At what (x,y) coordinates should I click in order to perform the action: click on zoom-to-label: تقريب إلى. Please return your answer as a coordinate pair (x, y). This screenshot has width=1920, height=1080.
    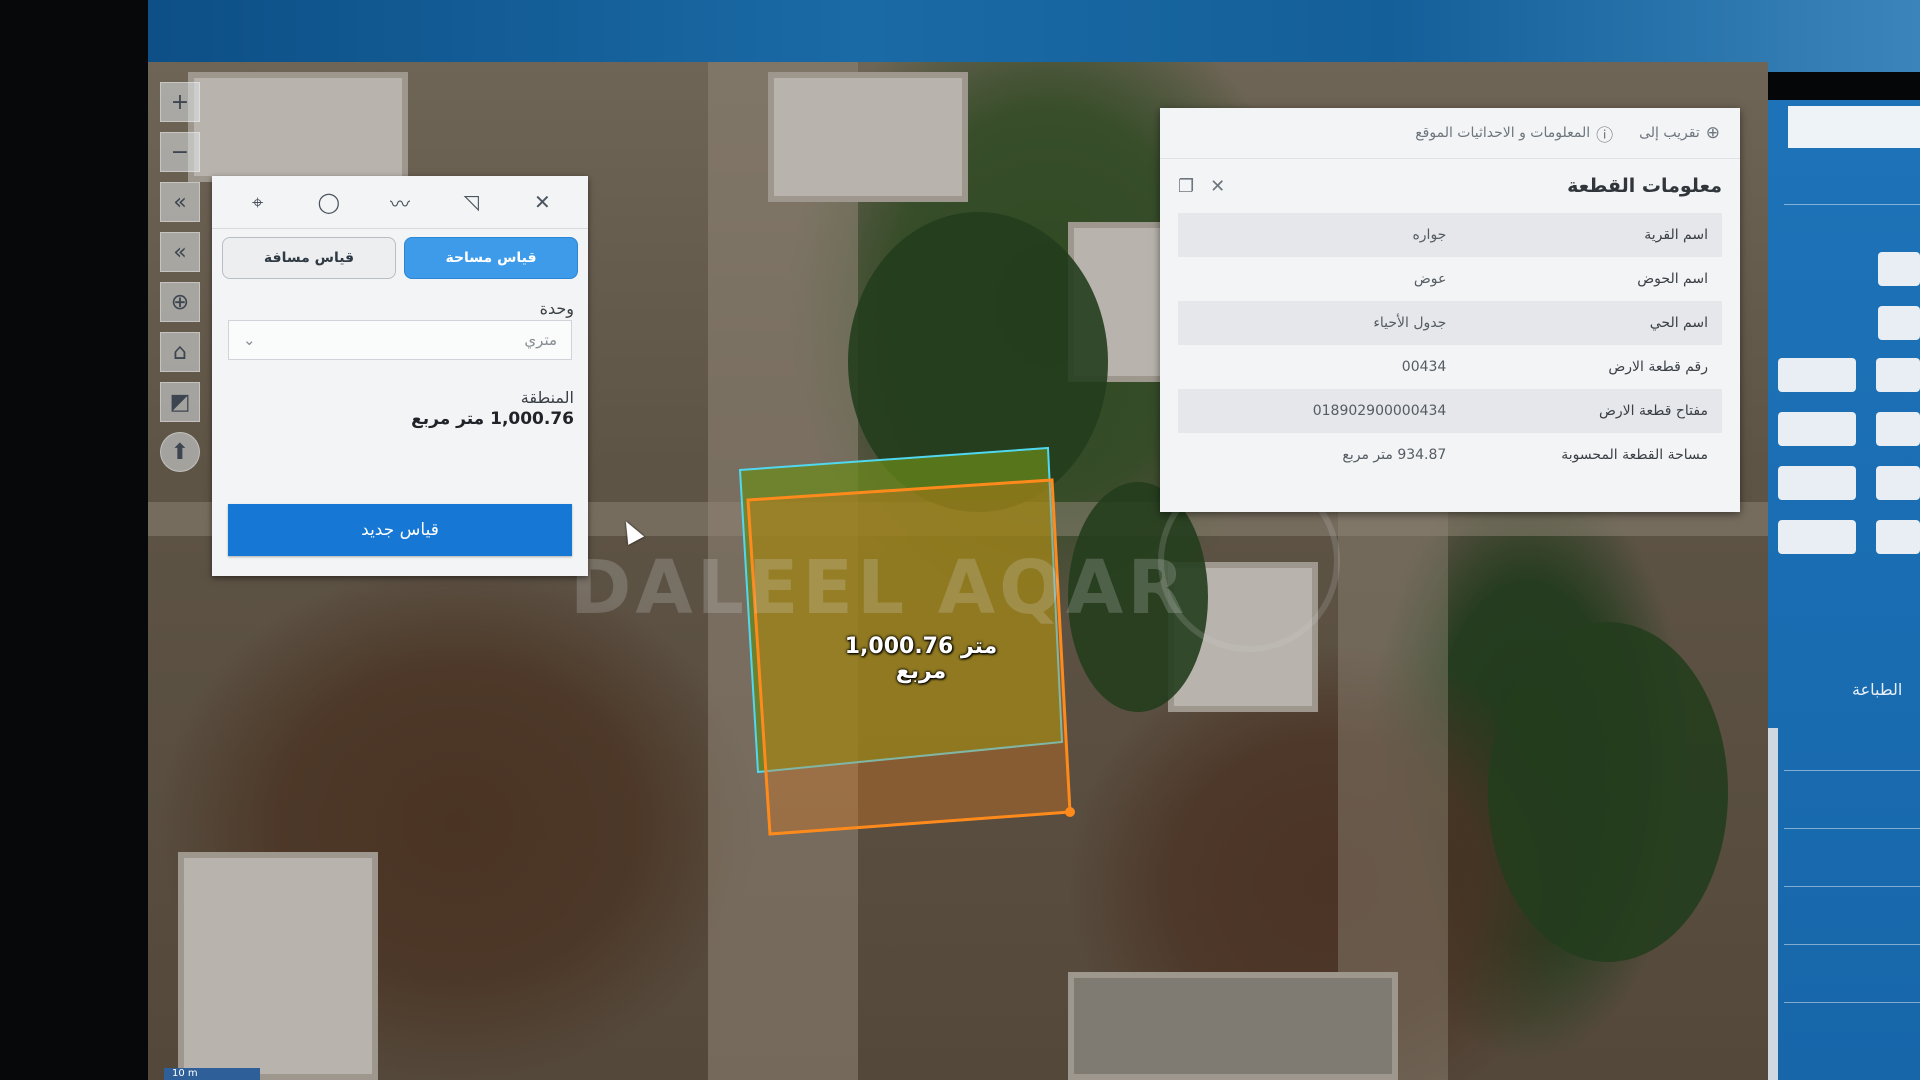
    Looking at the image, I should click on (1669, 133).